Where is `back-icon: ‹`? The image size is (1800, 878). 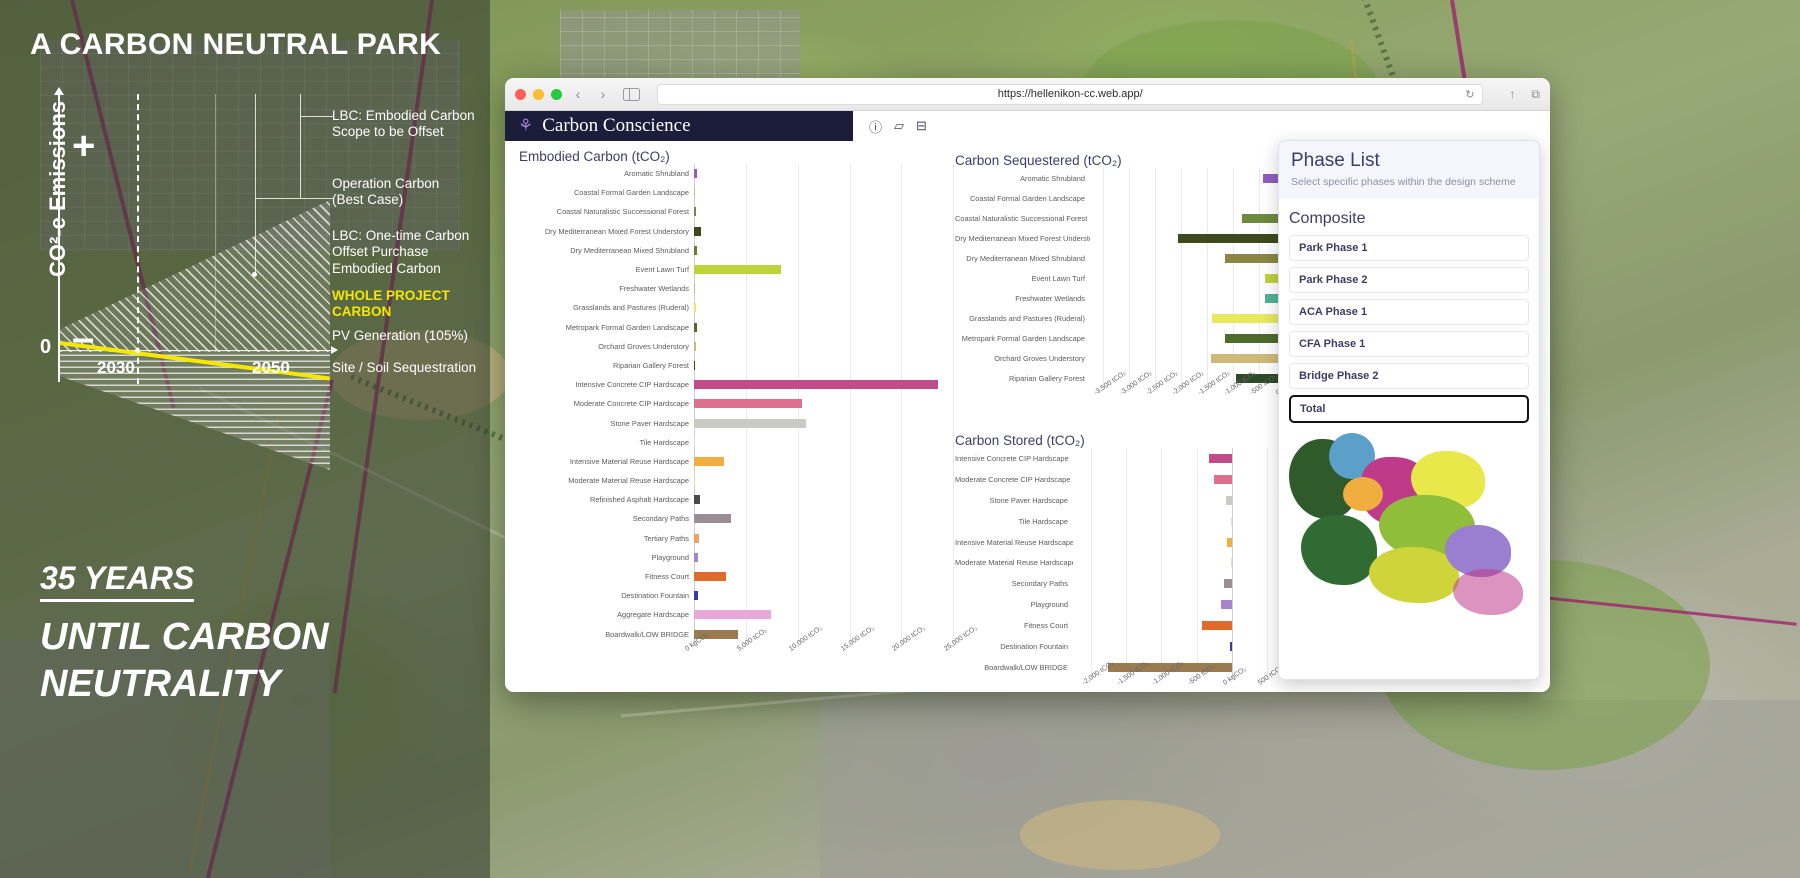
back-icon: ‹ is located at coordinates (578, 94).